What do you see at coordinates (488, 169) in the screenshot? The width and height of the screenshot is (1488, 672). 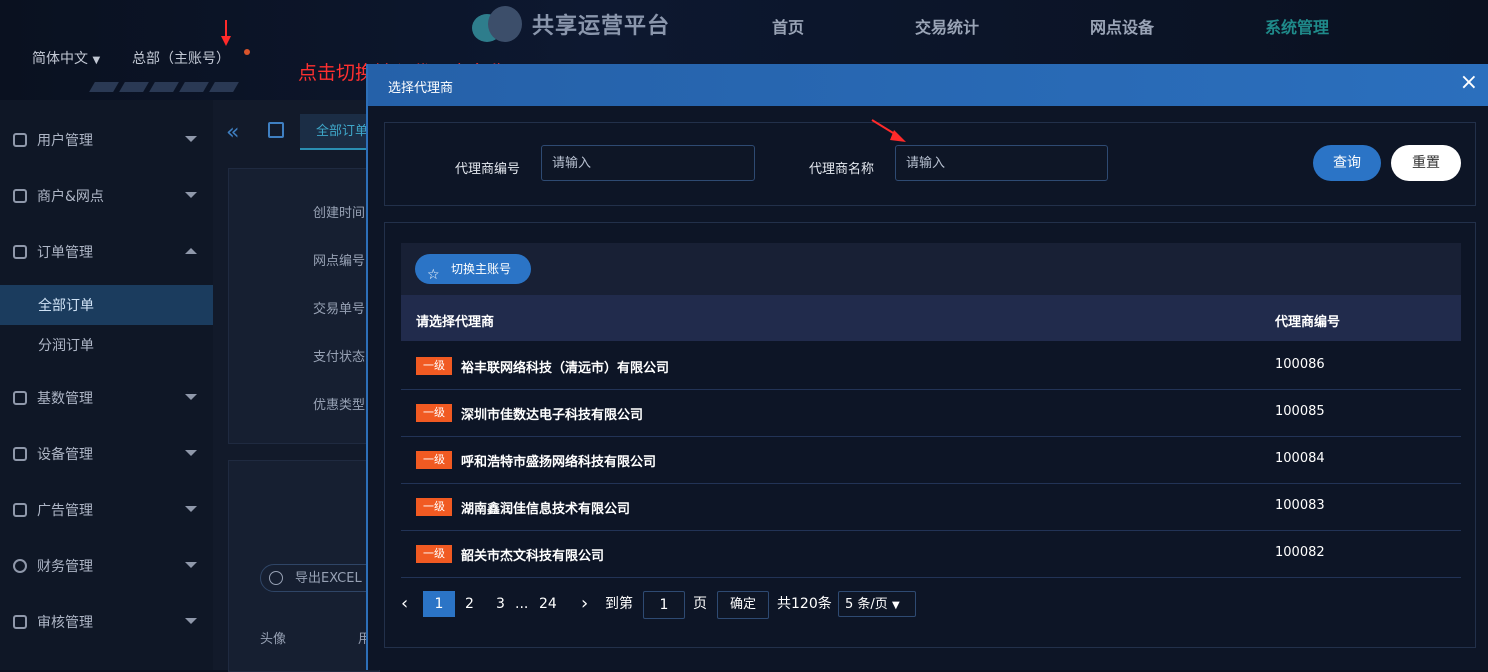 I see `agent-code-label: 代理商编号` at bounding box center [488, 169].